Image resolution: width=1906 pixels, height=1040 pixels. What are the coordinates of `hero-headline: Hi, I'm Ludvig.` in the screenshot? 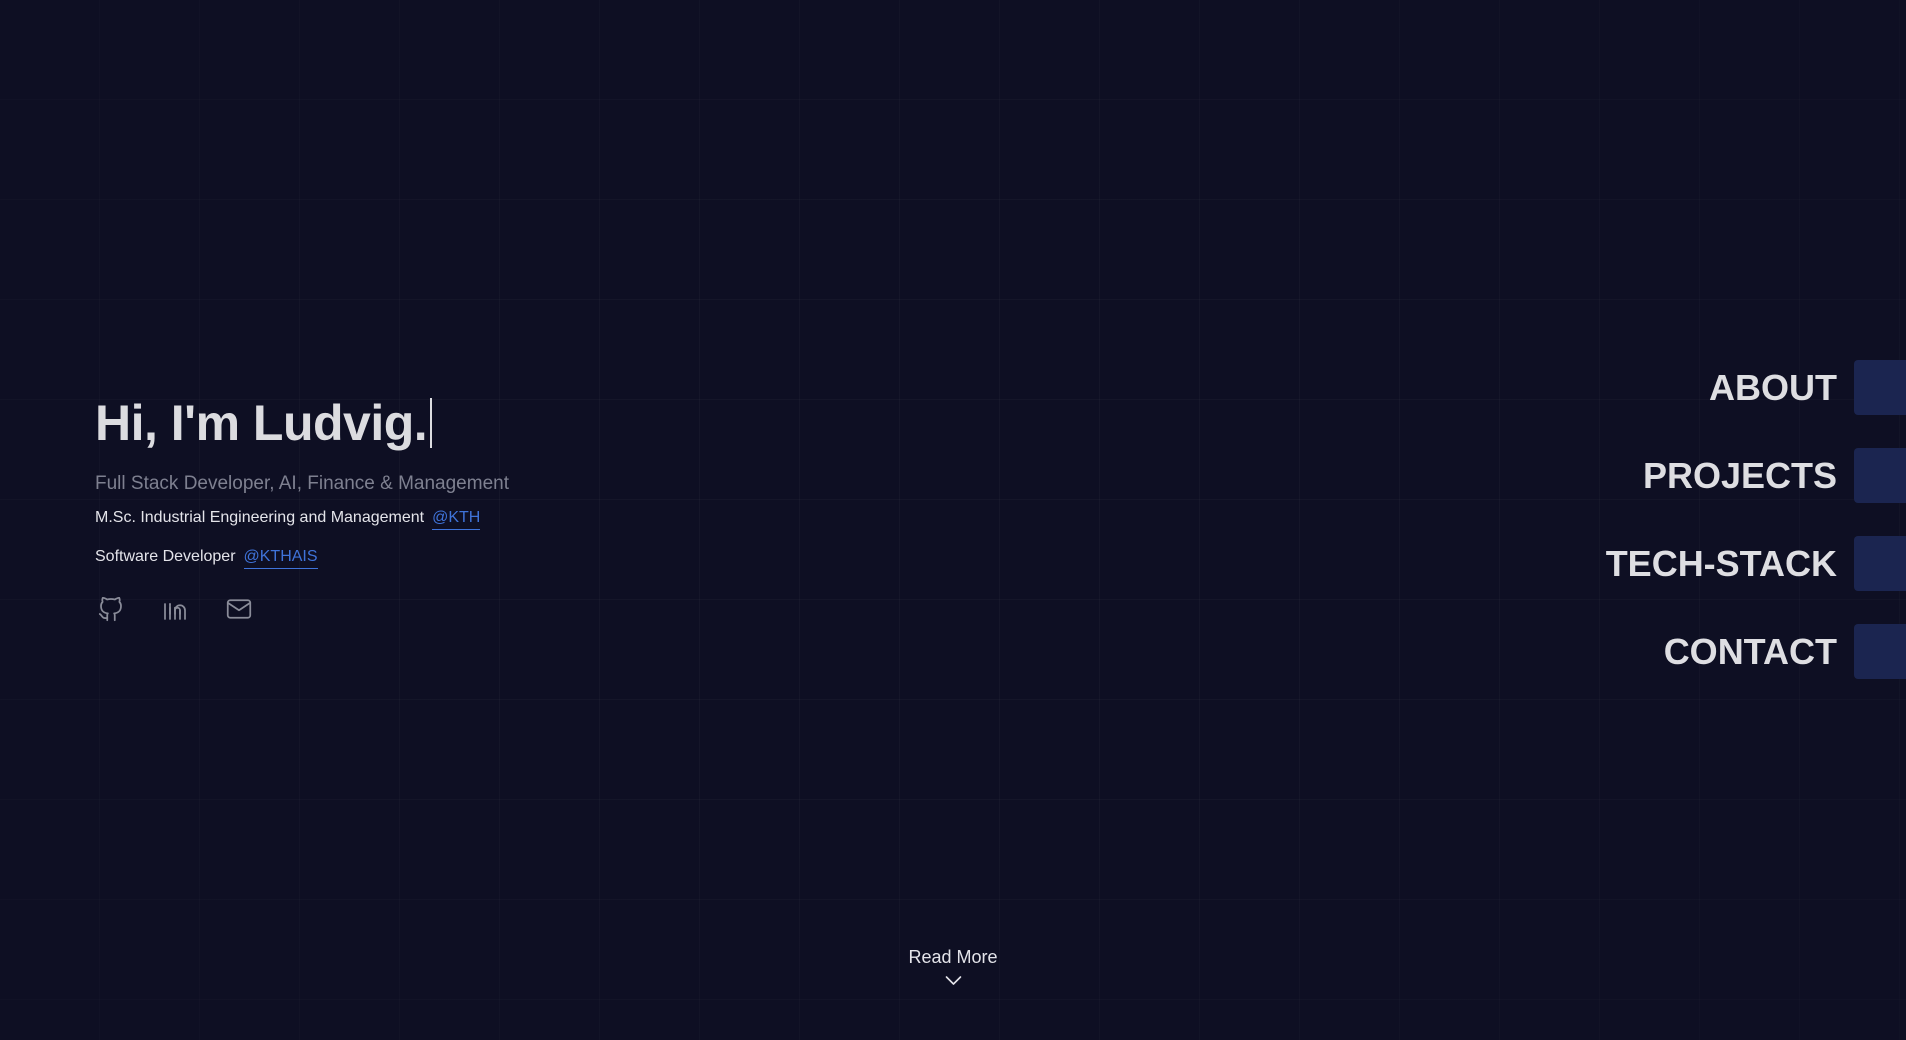 It's located at (302, 423).